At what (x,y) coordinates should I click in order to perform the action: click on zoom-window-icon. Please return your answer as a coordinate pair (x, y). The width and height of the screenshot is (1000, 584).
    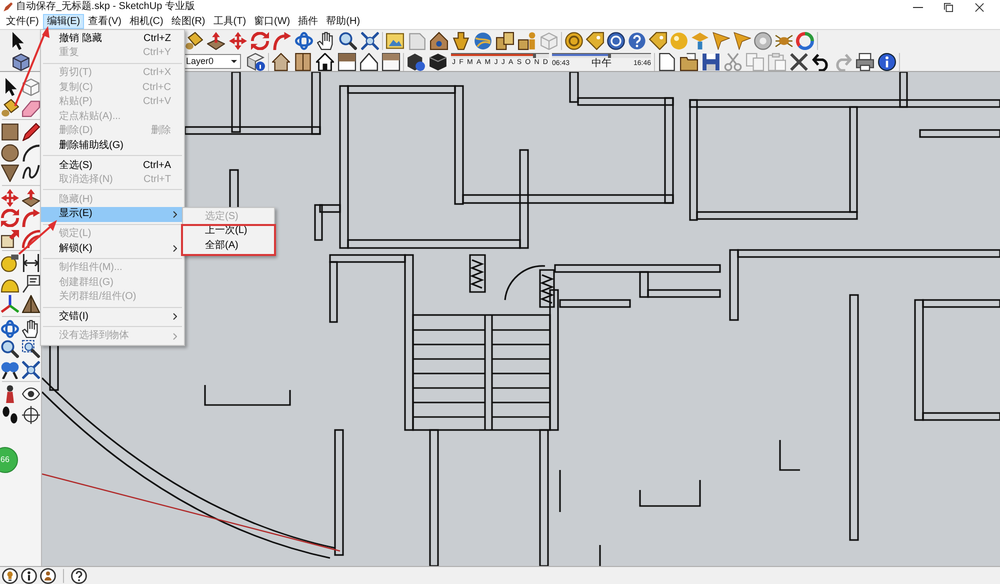
    Looking at the image, I should click on (31, 349).